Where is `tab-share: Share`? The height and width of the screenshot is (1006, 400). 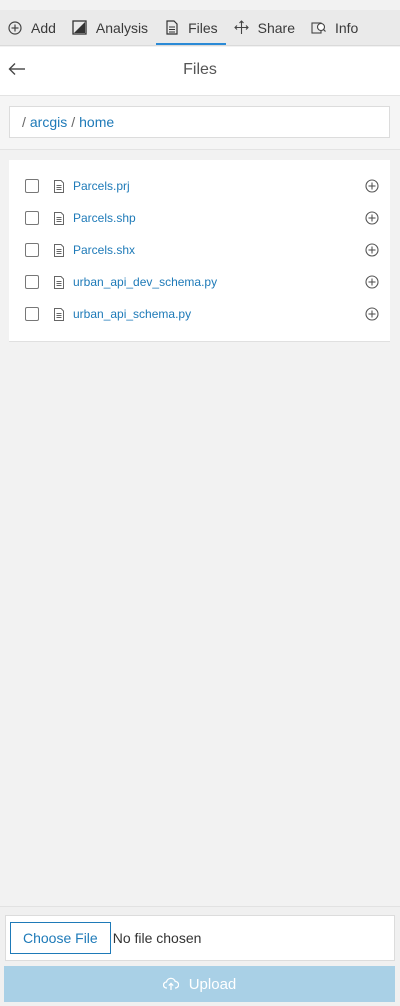
tab-share: Share is located at coordinates (264, 27).